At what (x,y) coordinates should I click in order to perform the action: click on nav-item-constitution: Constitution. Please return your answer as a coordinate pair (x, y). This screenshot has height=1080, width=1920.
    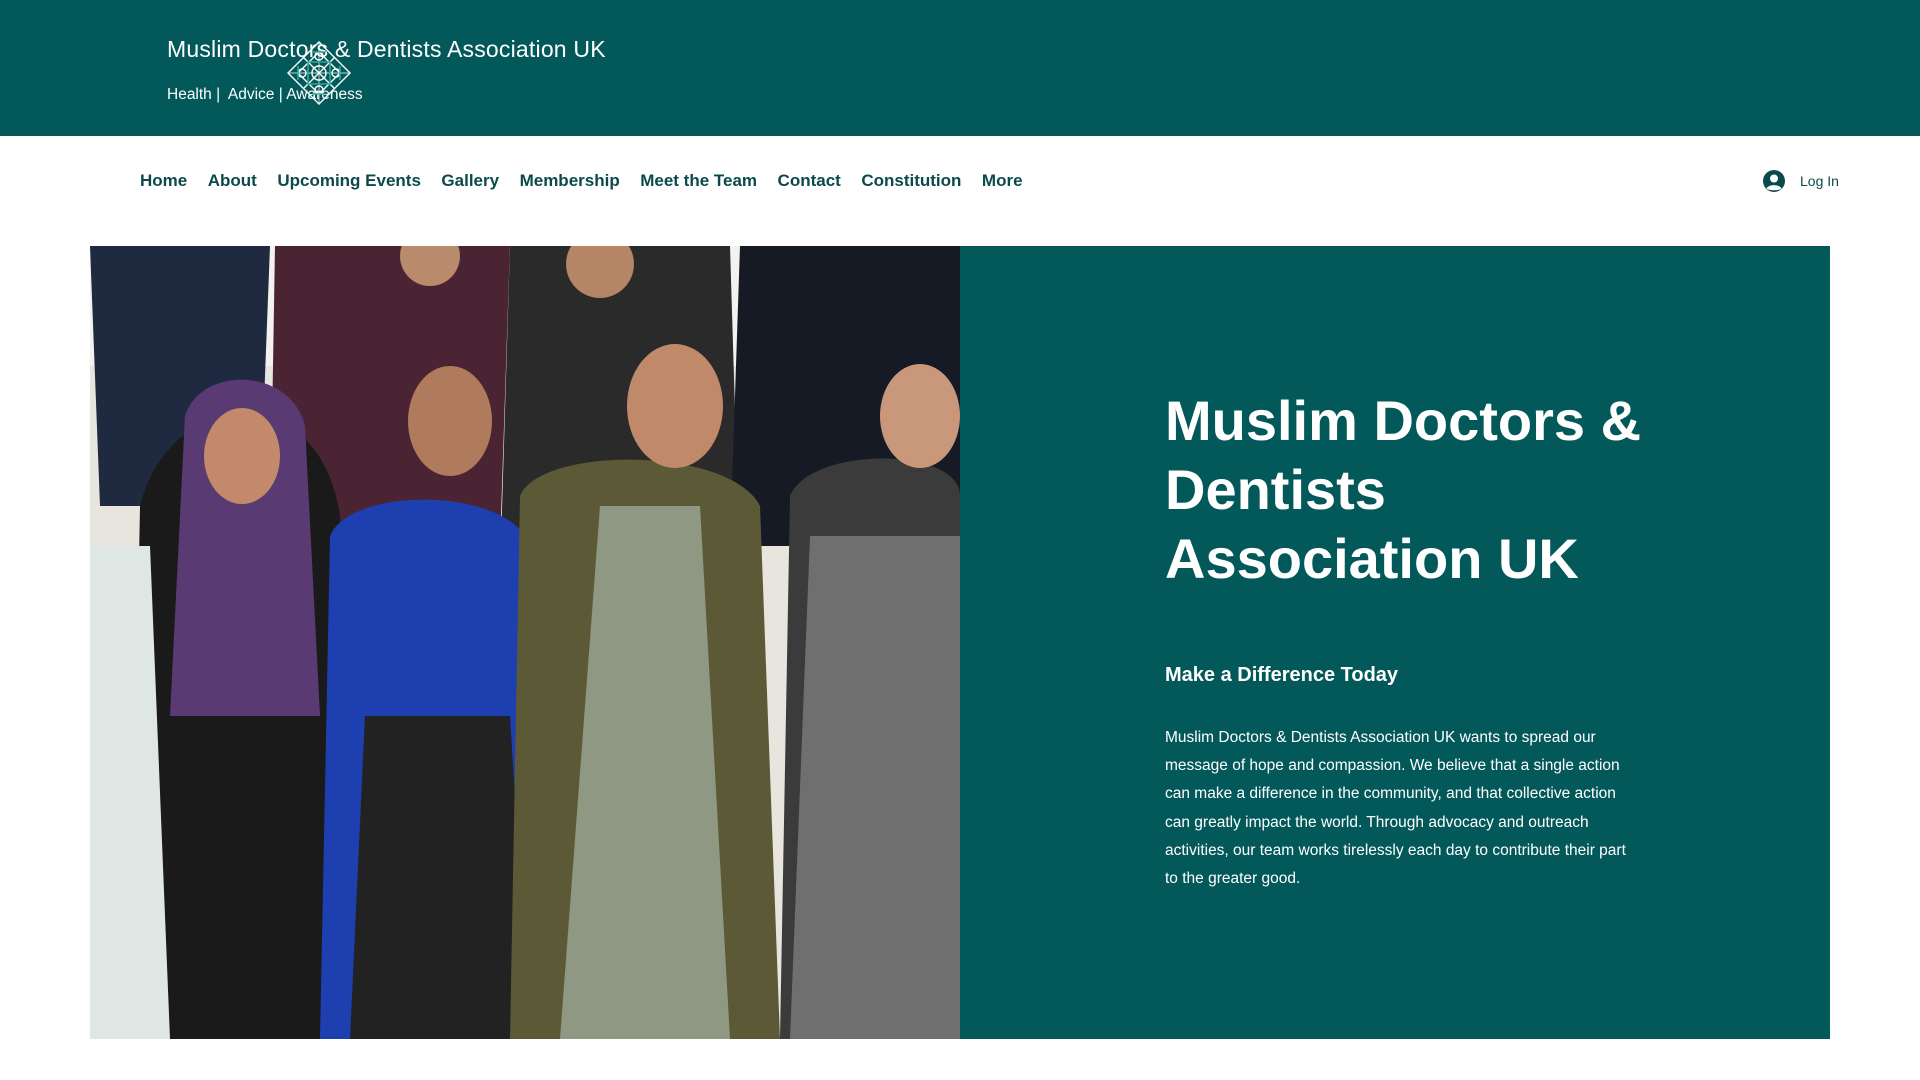
    Looking at the image, I should click on (911, 181).